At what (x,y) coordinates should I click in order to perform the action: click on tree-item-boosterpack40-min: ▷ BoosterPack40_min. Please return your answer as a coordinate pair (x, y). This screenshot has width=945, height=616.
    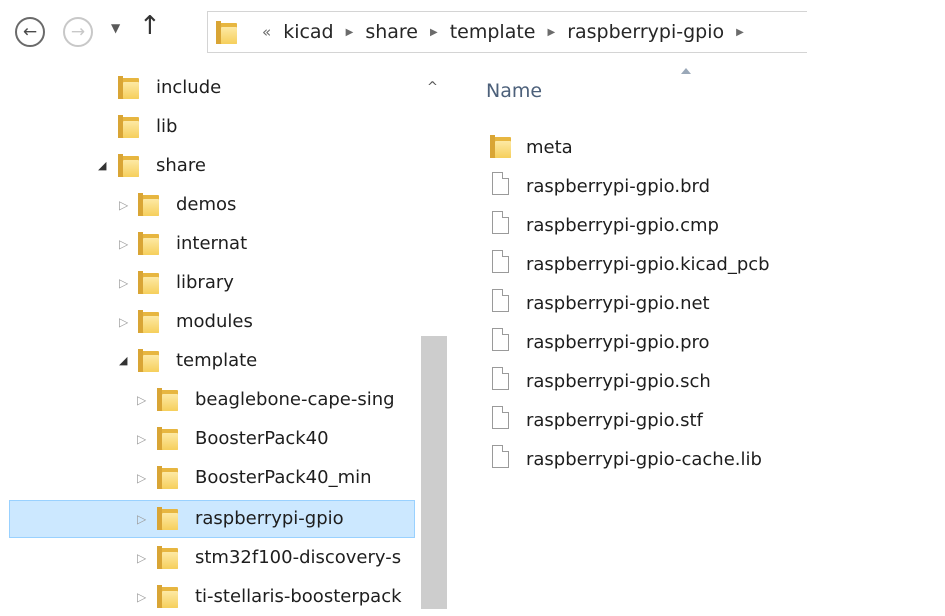
    Looking at the image, I should click on (207, 478).